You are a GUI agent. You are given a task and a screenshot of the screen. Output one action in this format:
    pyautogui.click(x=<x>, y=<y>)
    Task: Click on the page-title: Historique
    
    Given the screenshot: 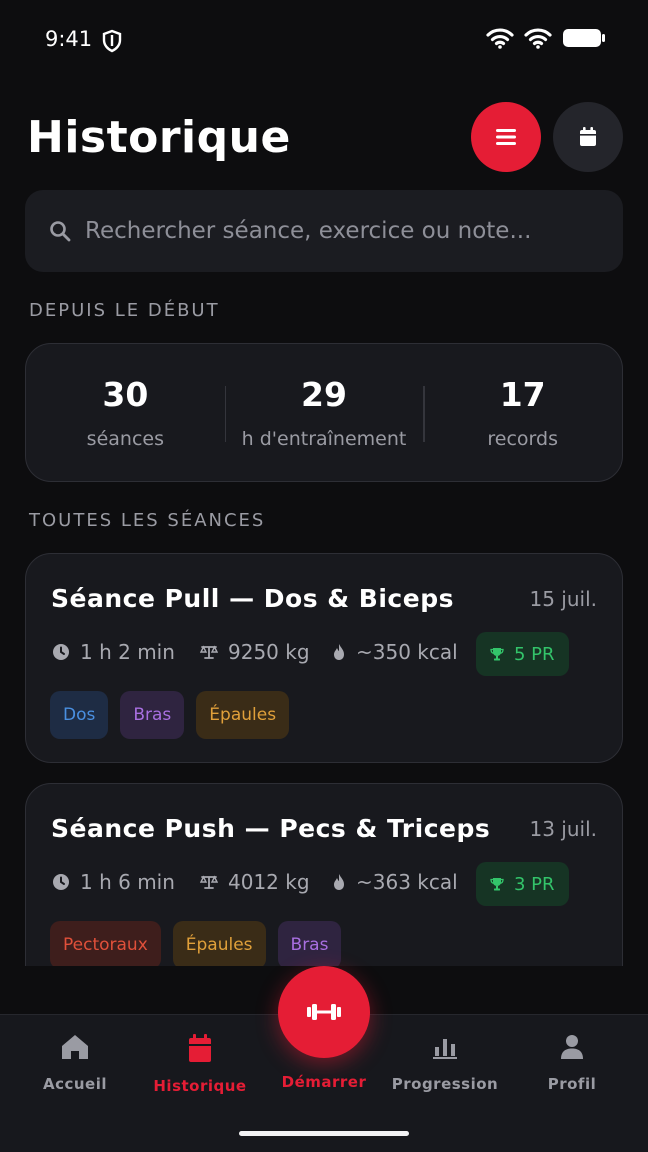 What is the action you would take?
    pyautogui.click(x=159, y=137)
    